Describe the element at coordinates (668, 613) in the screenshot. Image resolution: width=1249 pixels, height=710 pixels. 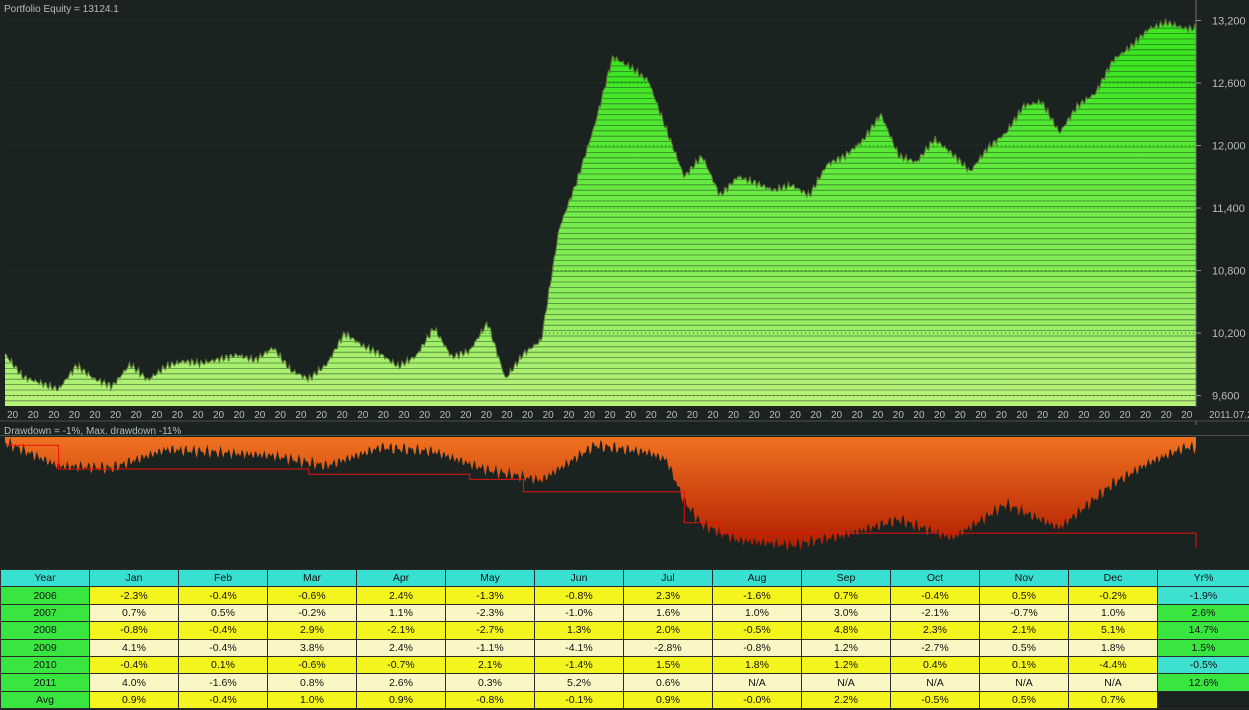
I see `monthly-return-cell: 1.6%` at that location.